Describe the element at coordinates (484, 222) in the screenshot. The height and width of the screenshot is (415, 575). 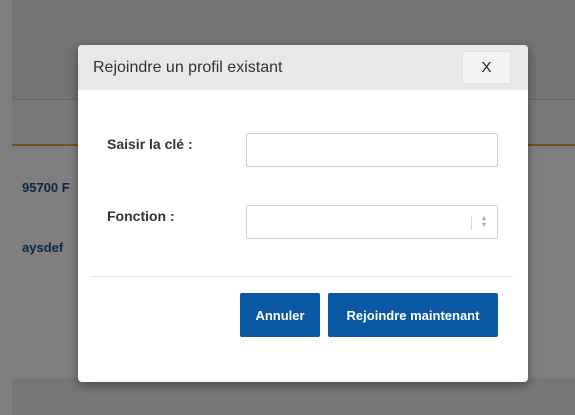
I see `up-down-arrows-icon: ▲ ▼` at that location.